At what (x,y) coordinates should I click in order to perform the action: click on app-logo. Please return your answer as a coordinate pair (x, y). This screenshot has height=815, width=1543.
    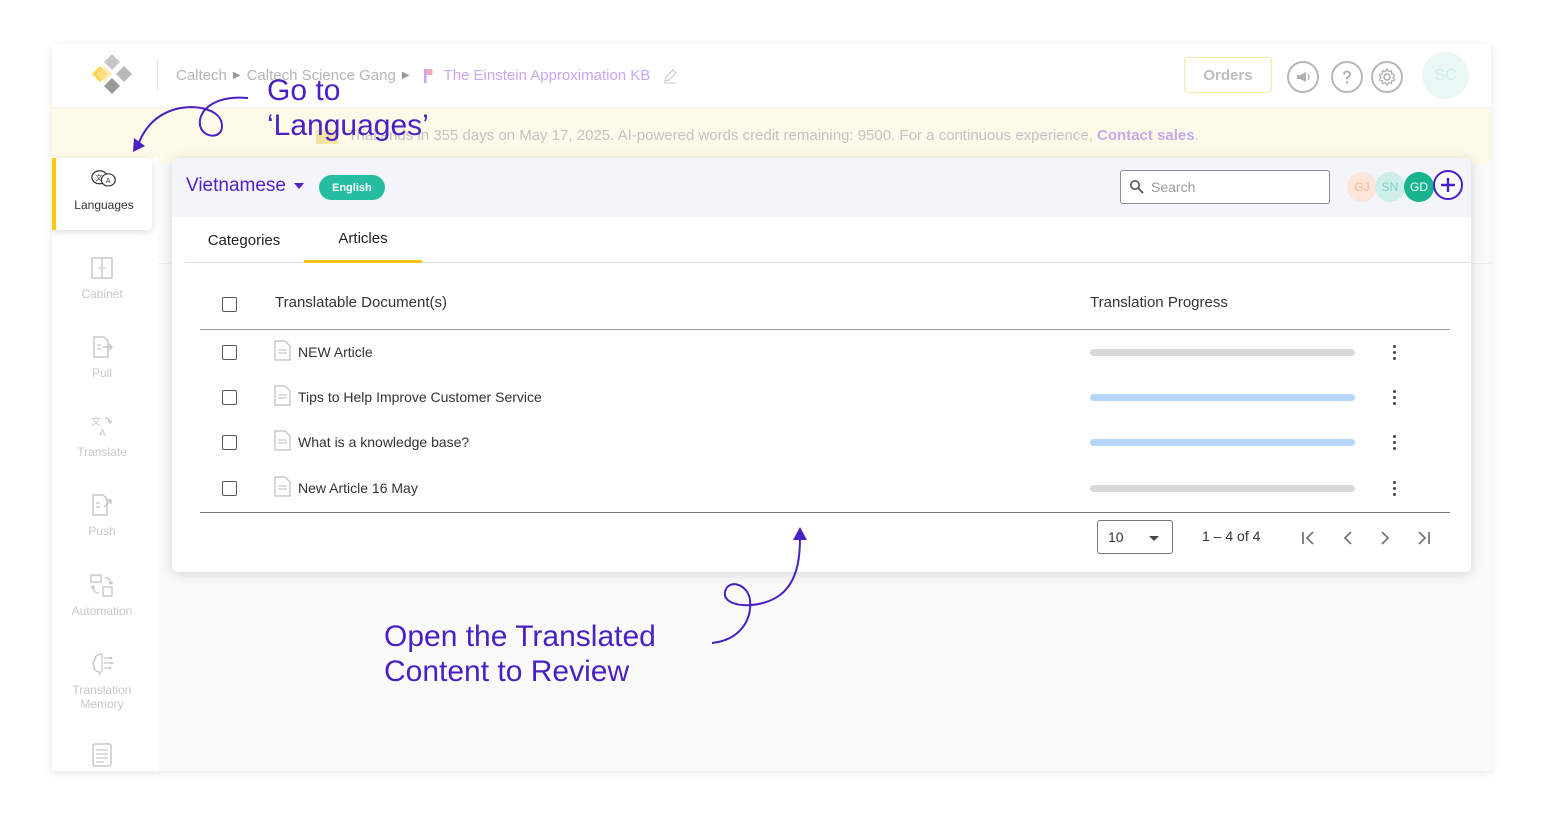
    Looking at the image, I should click on (112, 76).